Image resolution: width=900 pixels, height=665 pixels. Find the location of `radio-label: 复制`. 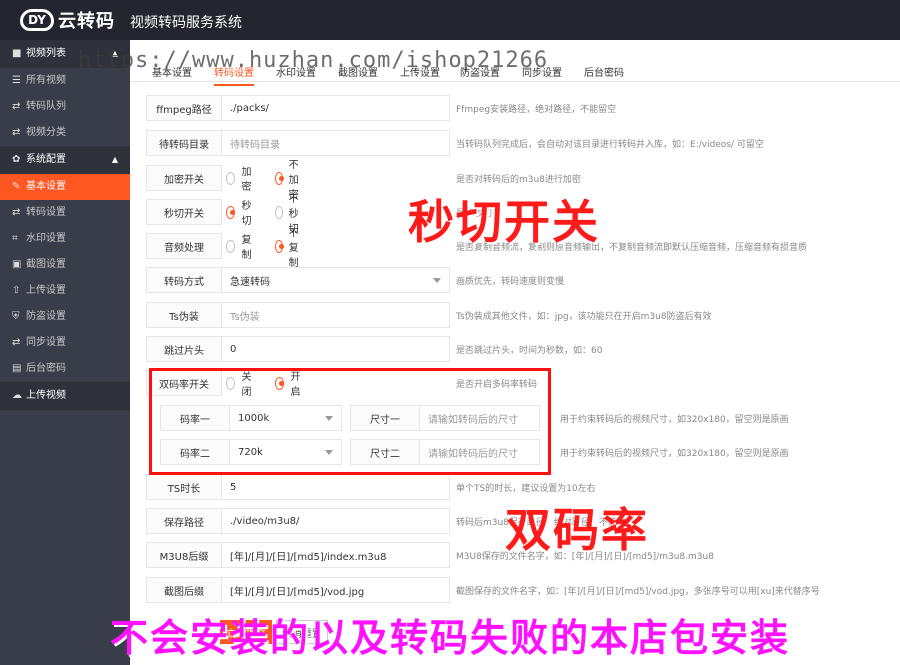

radio-label: 复制 is located at coordinates (246, 248).